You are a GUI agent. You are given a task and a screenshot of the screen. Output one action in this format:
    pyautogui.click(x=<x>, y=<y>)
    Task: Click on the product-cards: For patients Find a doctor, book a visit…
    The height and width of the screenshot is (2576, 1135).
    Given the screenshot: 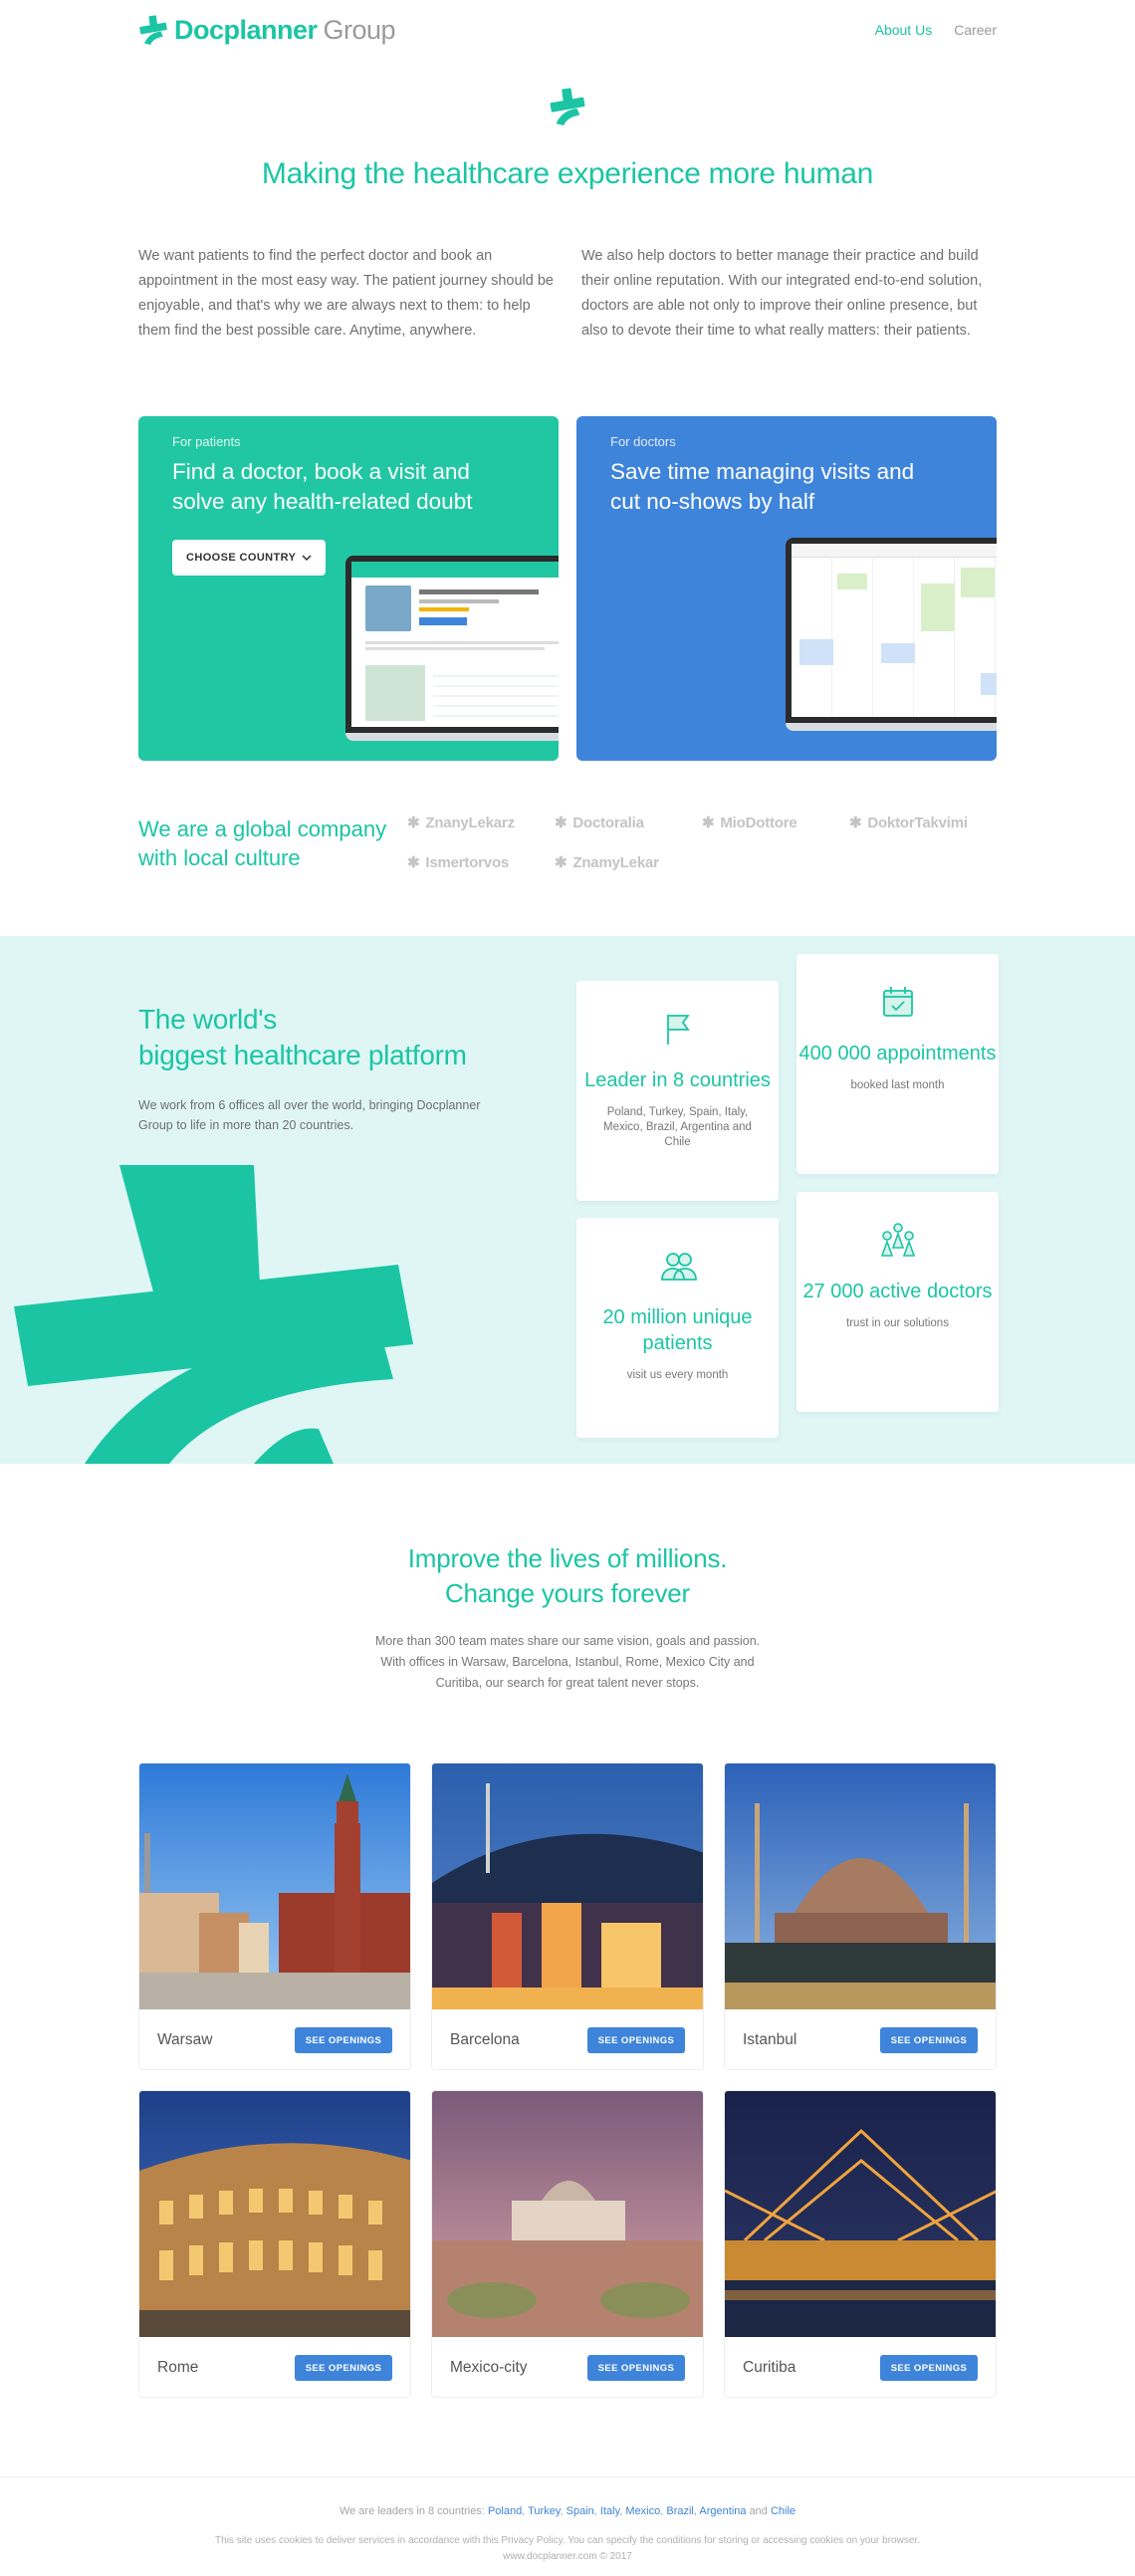 What is the action you would take?
    pyautogui.click(x=567, y=588)
    